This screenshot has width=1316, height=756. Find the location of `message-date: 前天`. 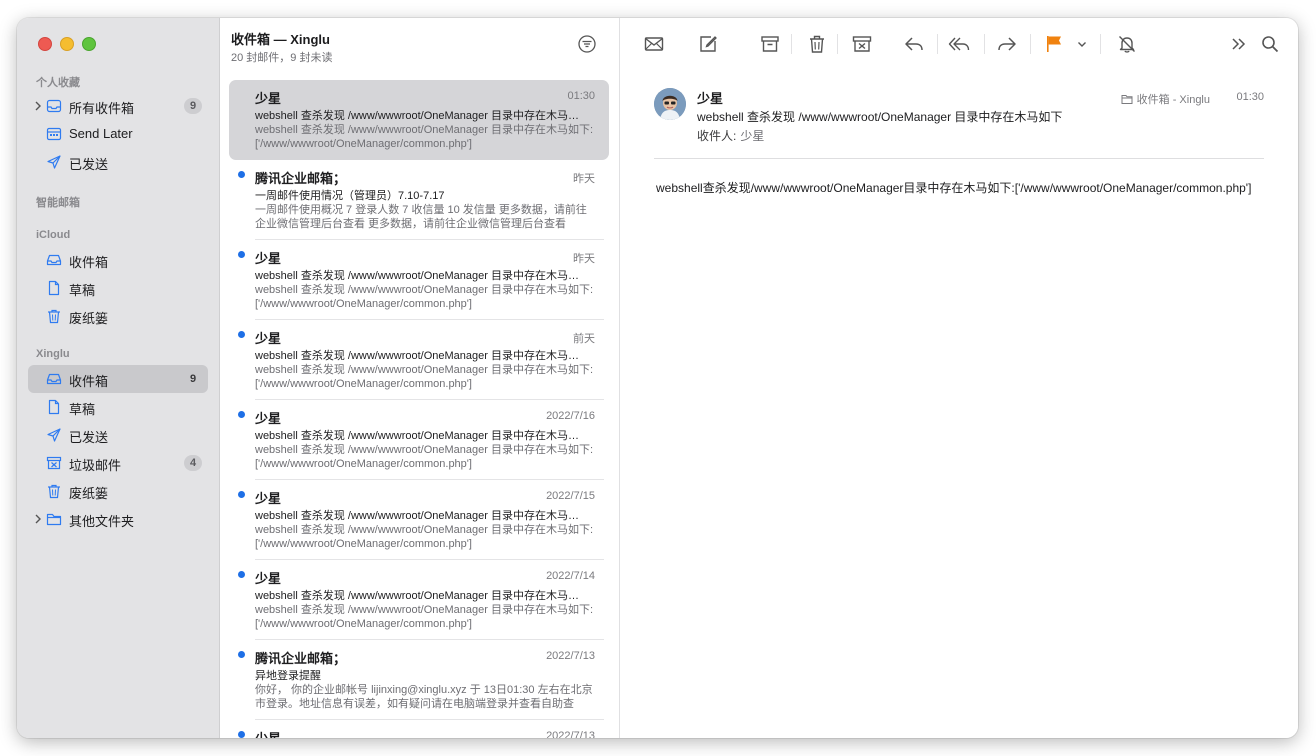

message-date: 前天 is located at coordinates (584, 339).